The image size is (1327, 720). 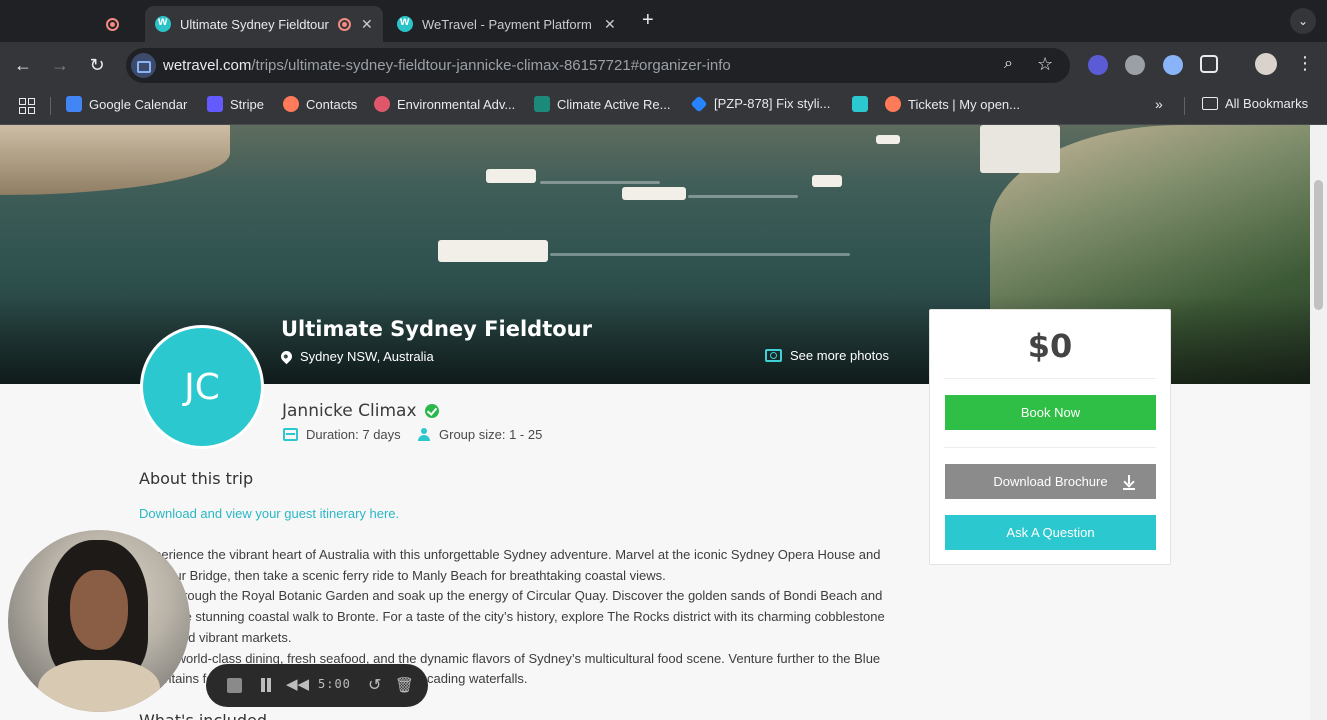 What do you see at coordinates (1135, 65) in the screenshot?
I see `grammarly-icon` at bounding box center [1135, 65].